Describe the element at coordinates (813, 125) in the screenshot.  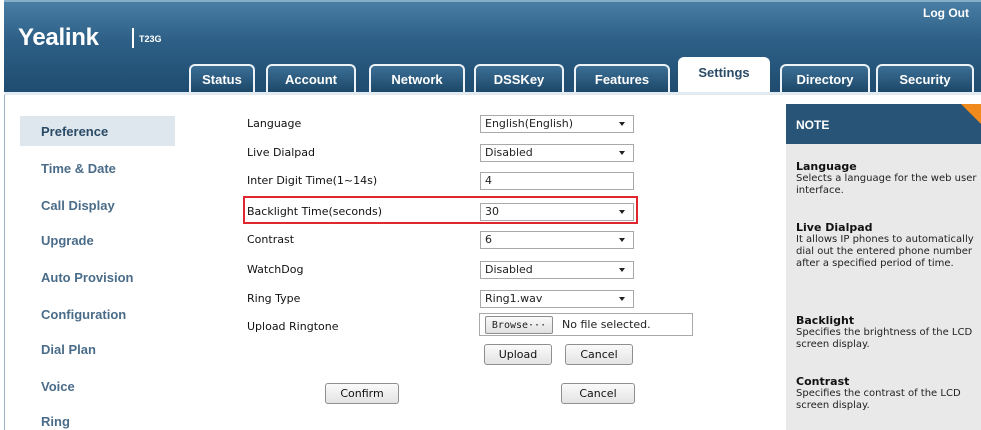
I see `note-title: NOTE` at that location.